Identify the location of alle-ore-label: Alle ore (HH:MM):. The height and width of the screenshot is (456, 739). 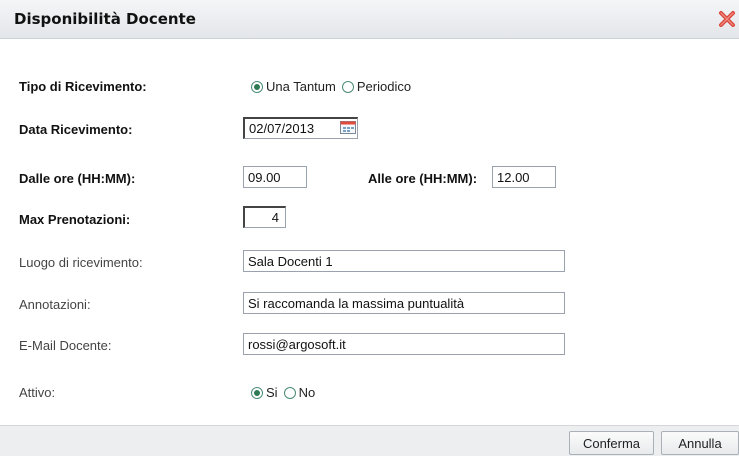
(423, 178).